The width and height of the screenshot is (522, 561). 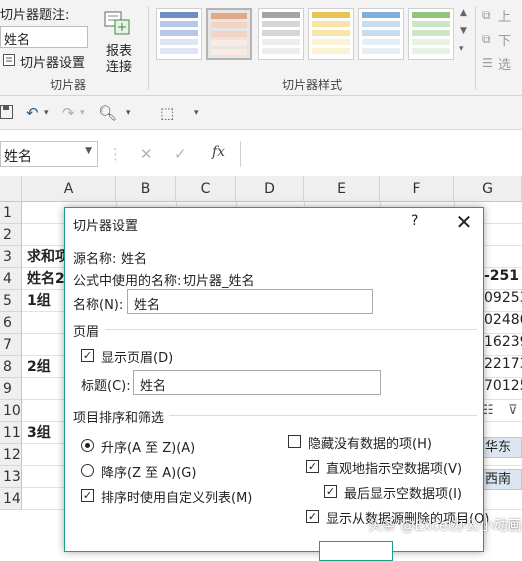 I want to click on column-header-e: E, so click(x=342, y=189).